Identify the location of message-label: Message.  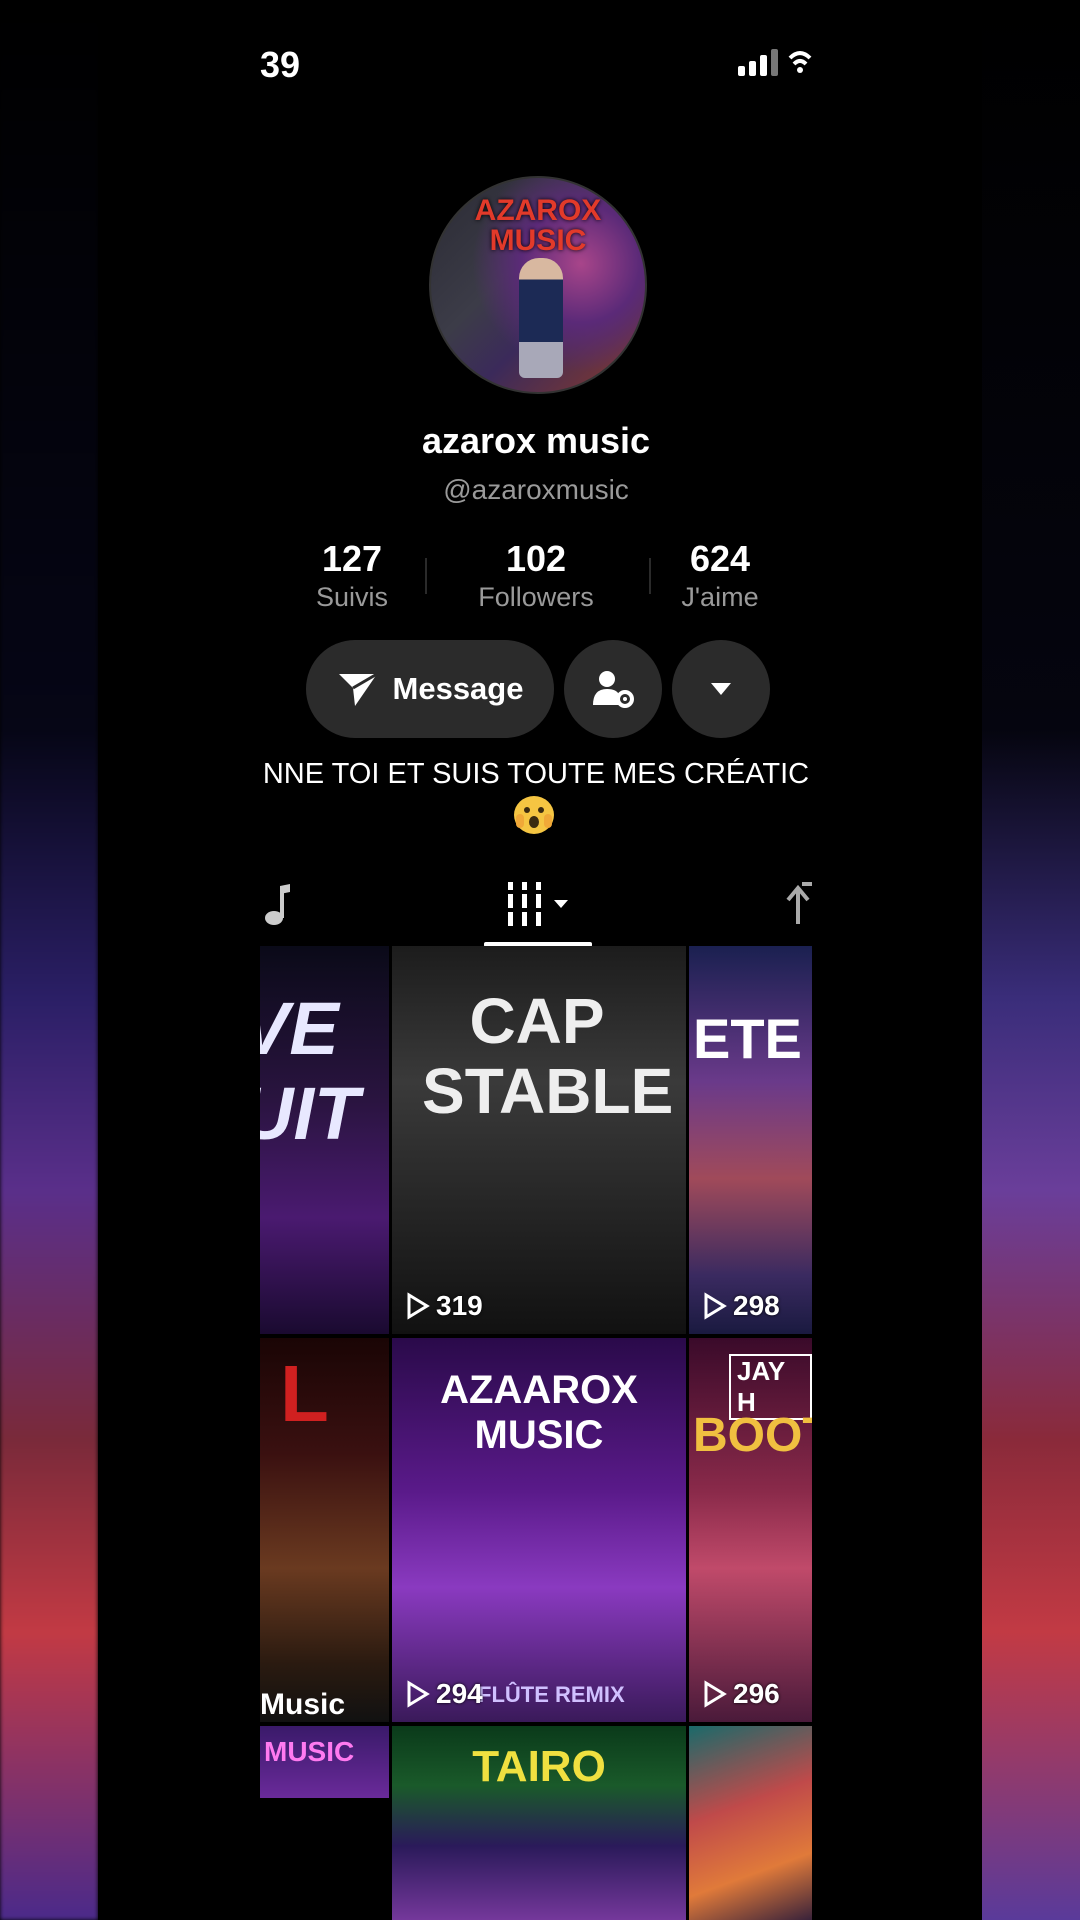
(458, 688).